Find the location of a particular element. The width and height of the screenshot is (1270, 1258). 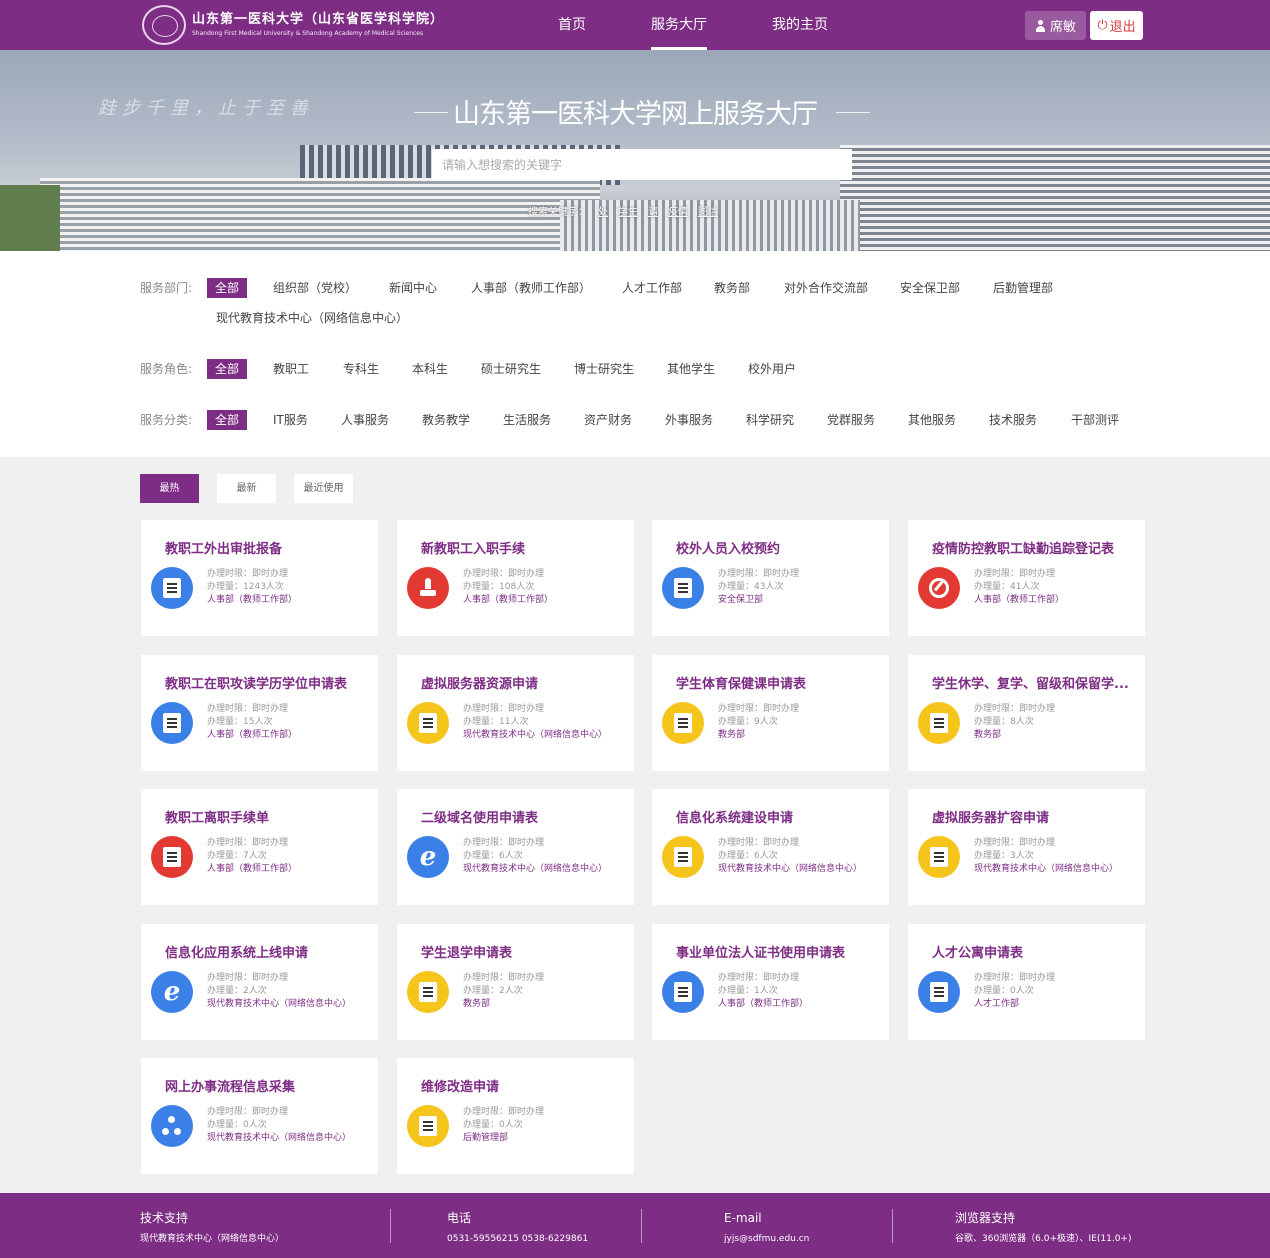

service-card-info: 办理时限：即时办理 办理量：2人次 现代教育技术中心（网络信息中心） is located at coordinates (282, 991).